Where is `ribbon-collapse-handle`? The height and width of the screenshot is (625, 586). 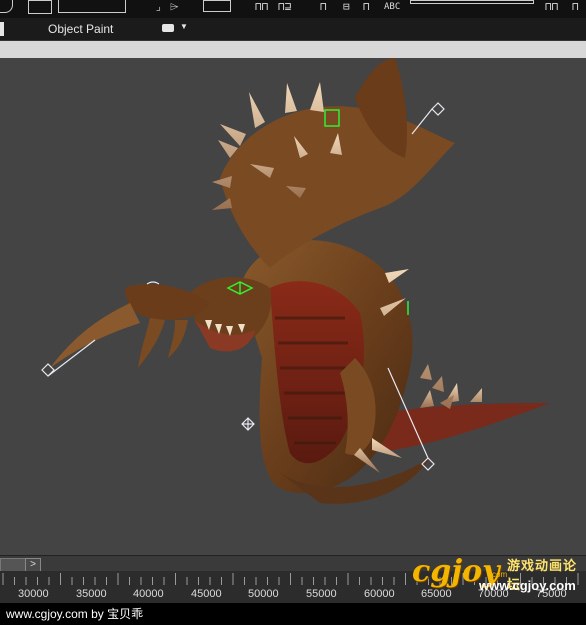
ribbon-collapse-handle is located at coordinates (2, 29).